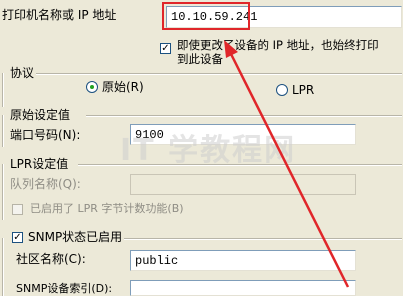 The image size is (403, 296). What do you see at coordinates (231, 49) in the screenshot?
I see `annotation-arrow-head` at bounding box center [231, 49].